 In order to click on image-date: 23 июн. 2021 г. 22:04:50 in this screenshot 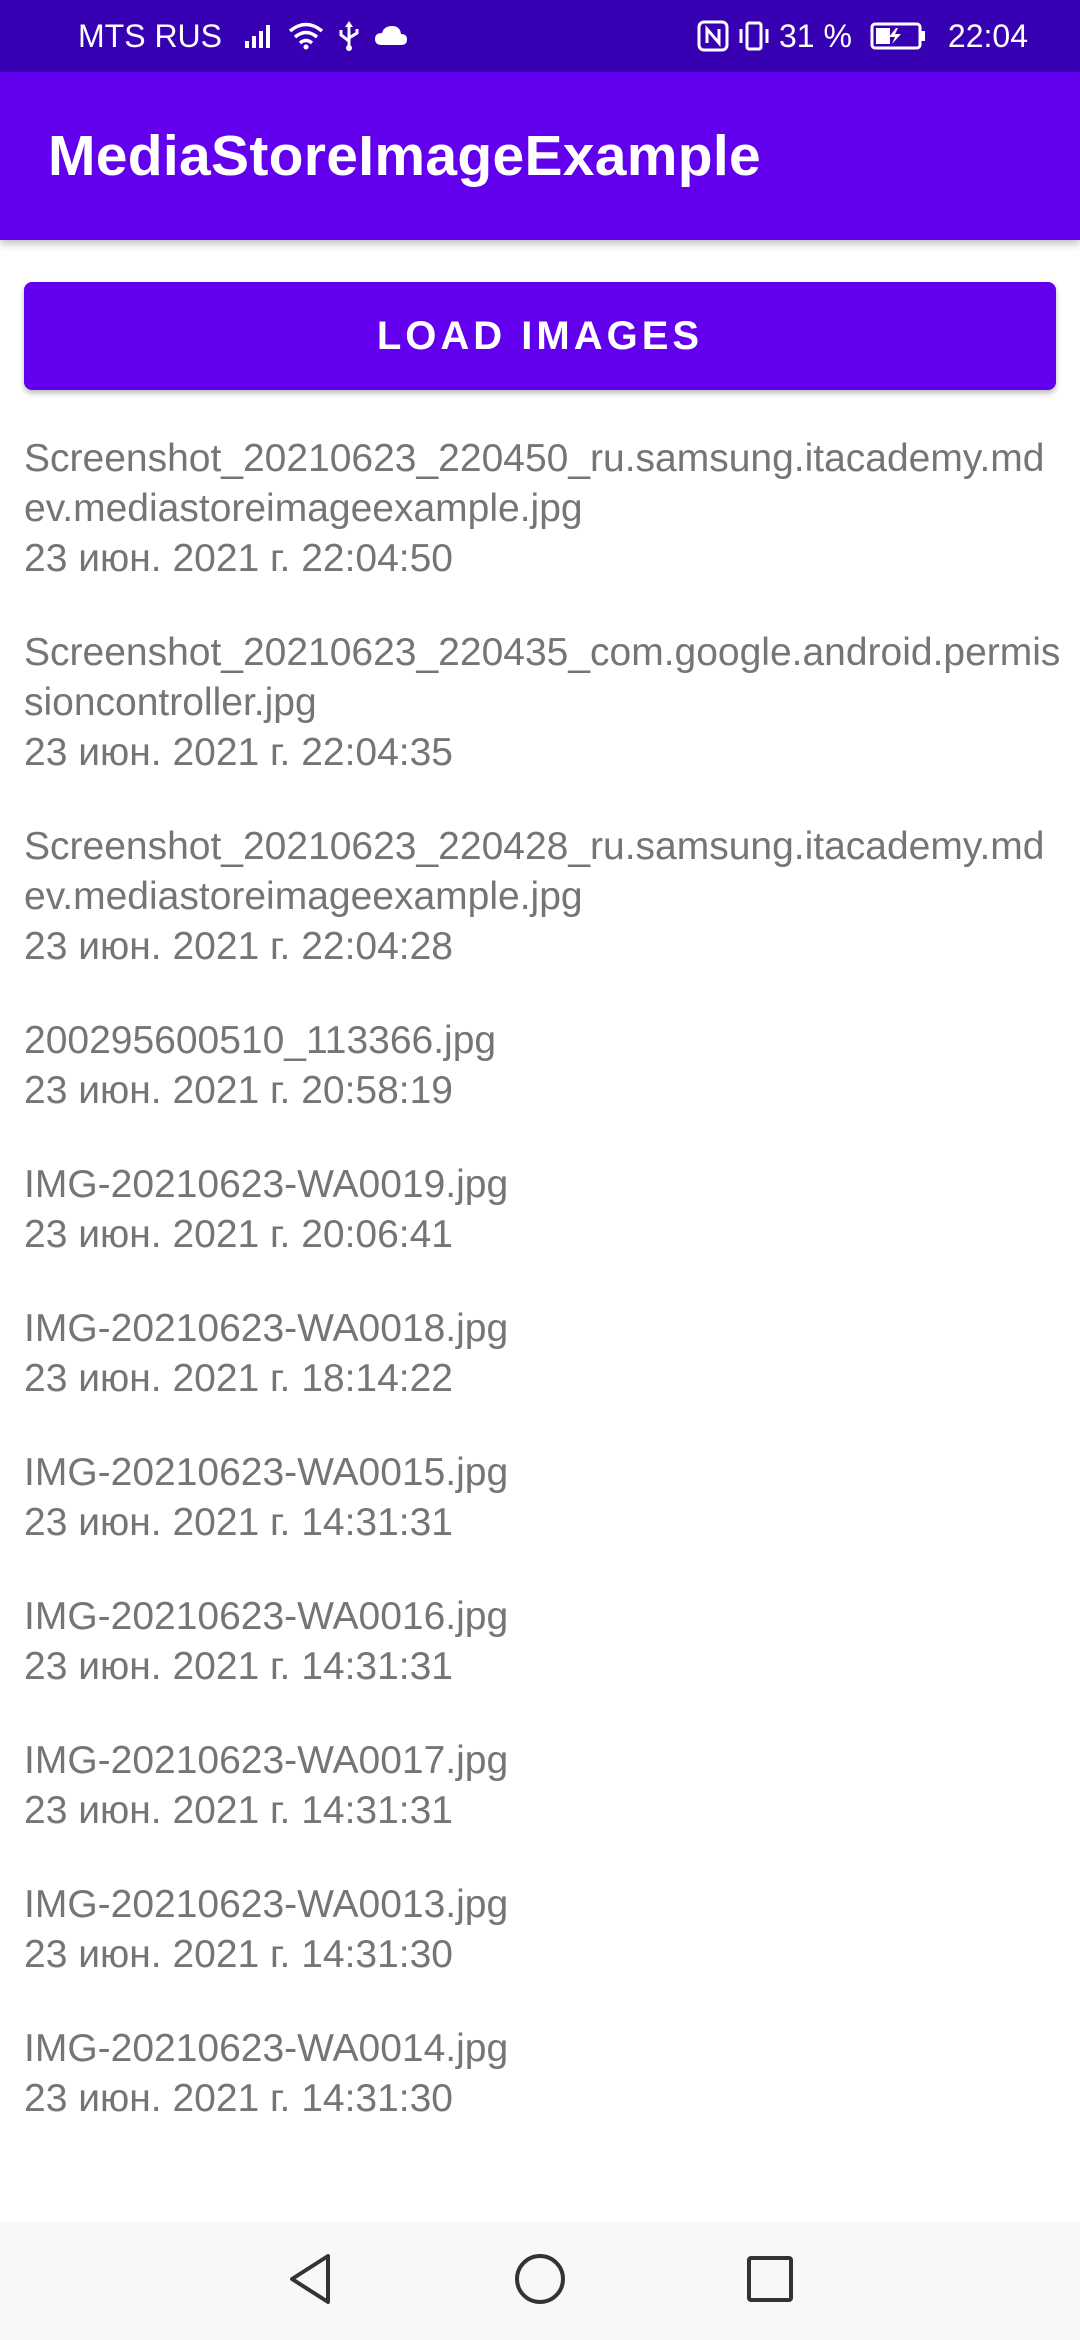, I will do `click(238, 558)`.